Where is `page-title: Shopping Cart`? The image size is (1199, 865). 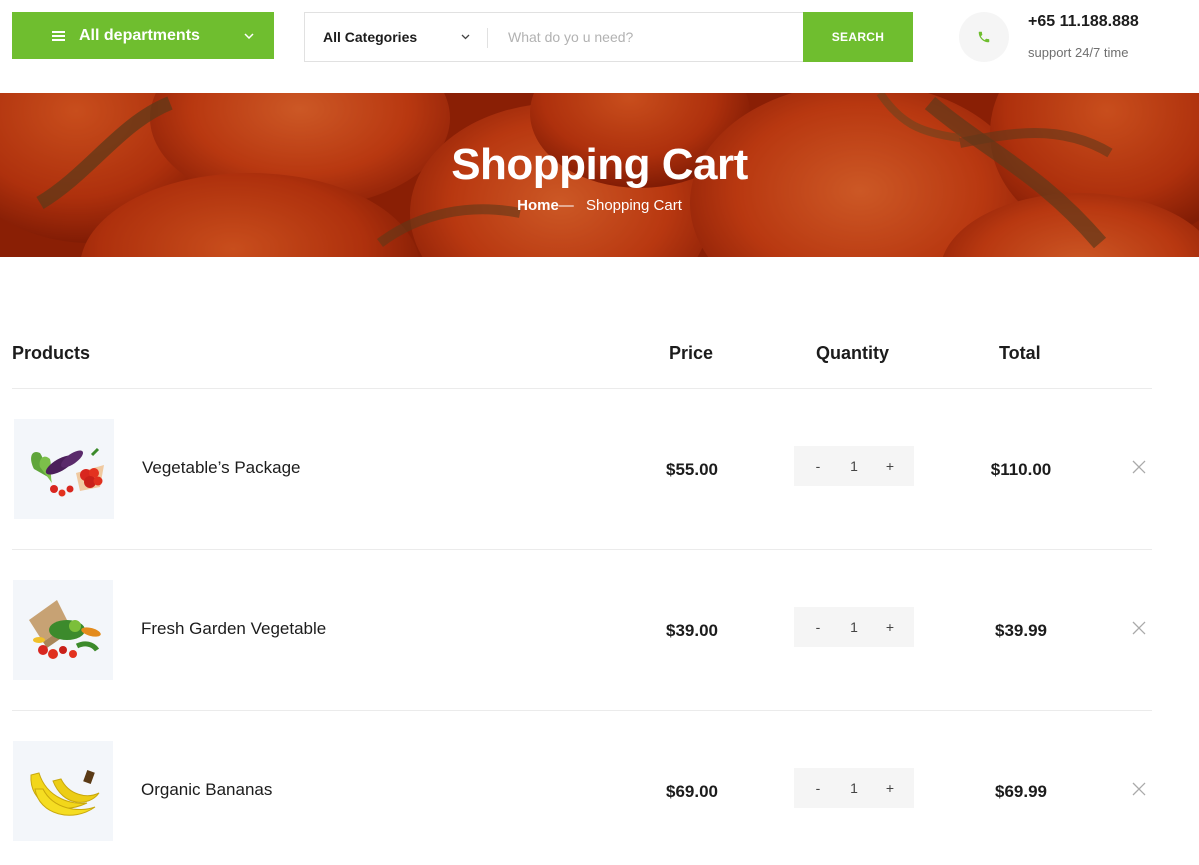 page-title: Shopping Cart is located at coordinates (599, 164).